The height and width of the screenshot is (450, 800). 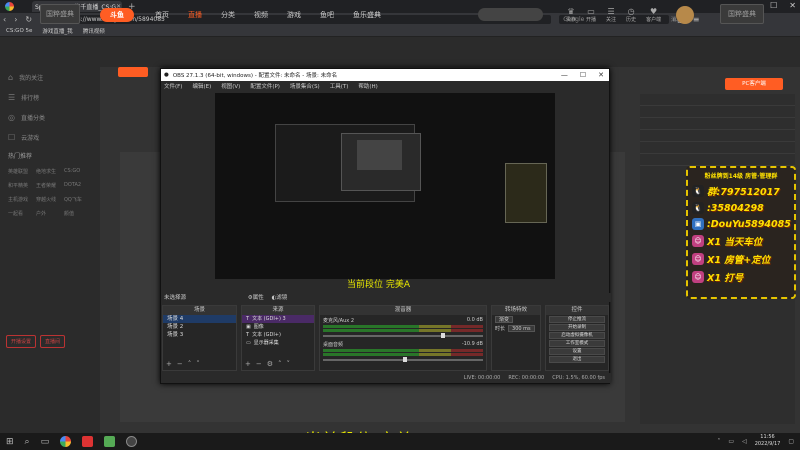 I want to click on sidebar-item-cloud: ☐ 云游戏, so click(x=50, y=137).